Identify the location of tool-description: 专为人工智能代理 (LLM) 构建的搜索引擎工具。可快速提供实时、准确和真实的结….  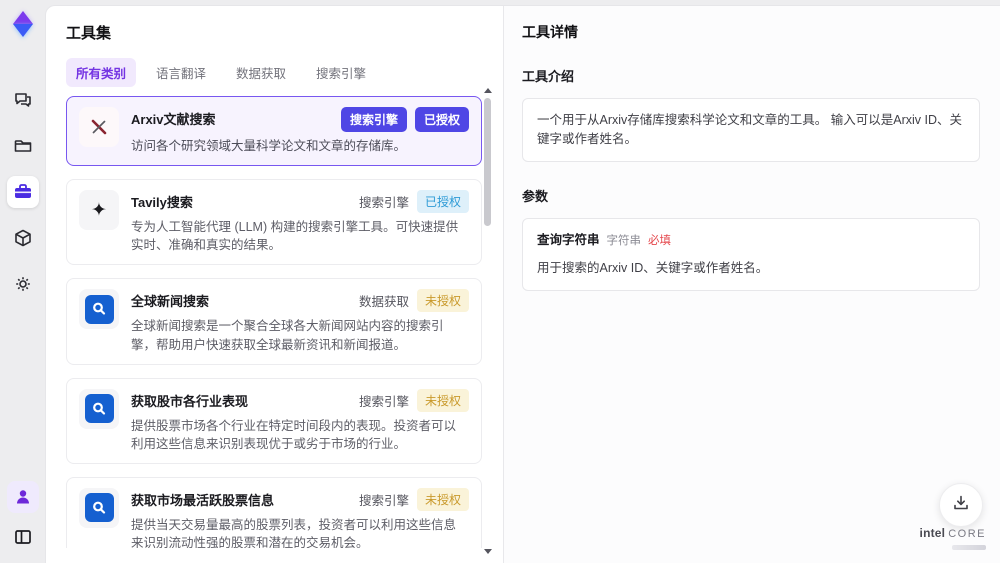
(295, 236).